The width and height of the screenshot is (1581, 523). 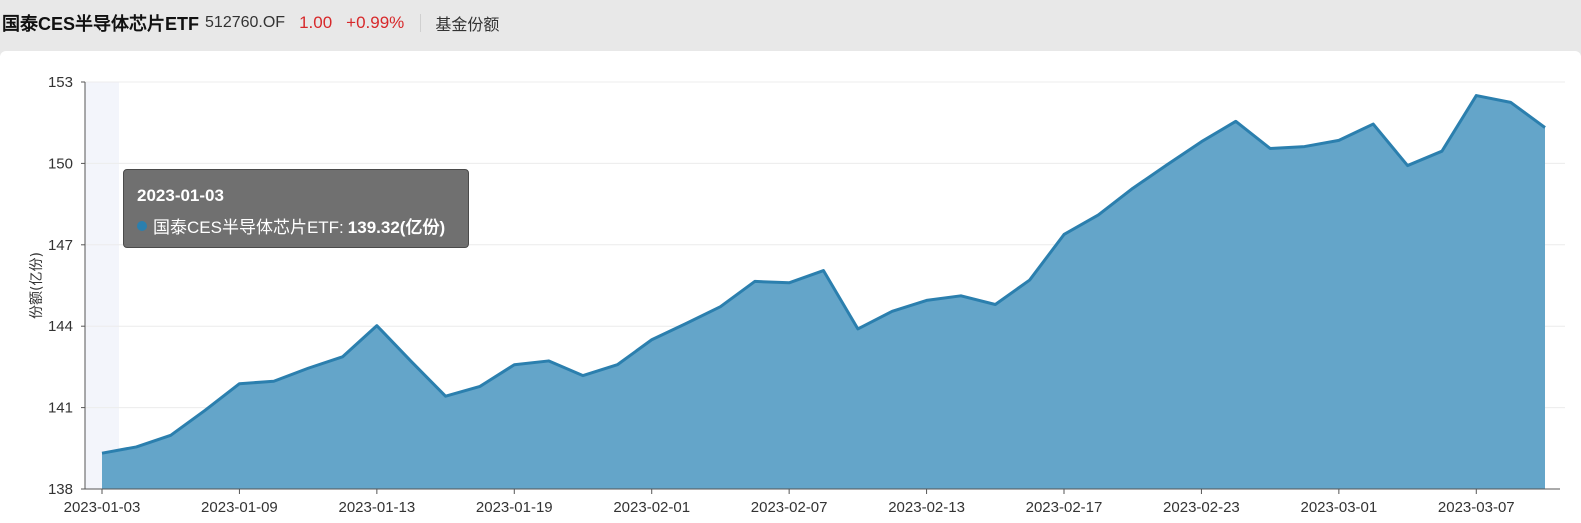 What do you see at coordinates (60, 82) in the screenshot?
I see `y-tick-label: 153` at bounding box center [60, 82].